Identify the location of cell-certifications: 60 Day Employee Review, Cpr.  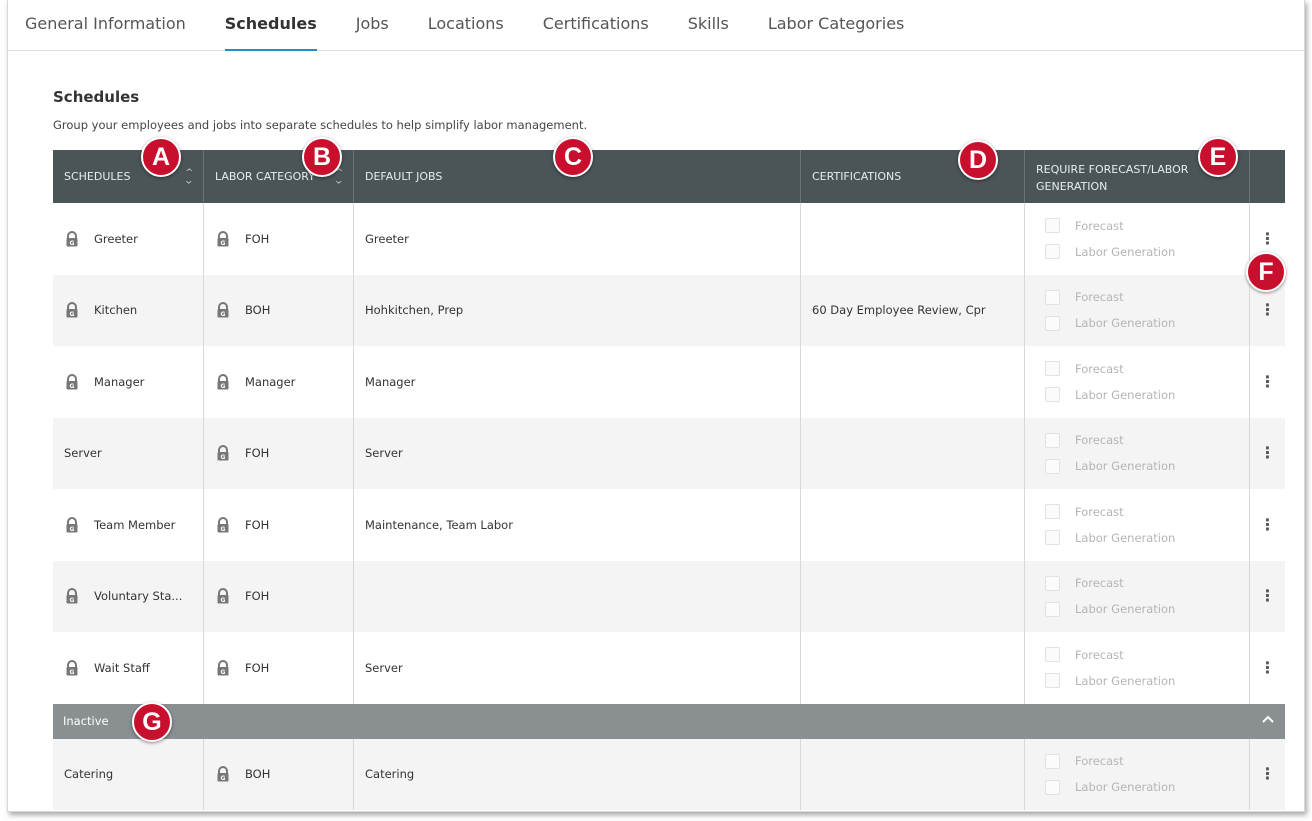
(913, 310).